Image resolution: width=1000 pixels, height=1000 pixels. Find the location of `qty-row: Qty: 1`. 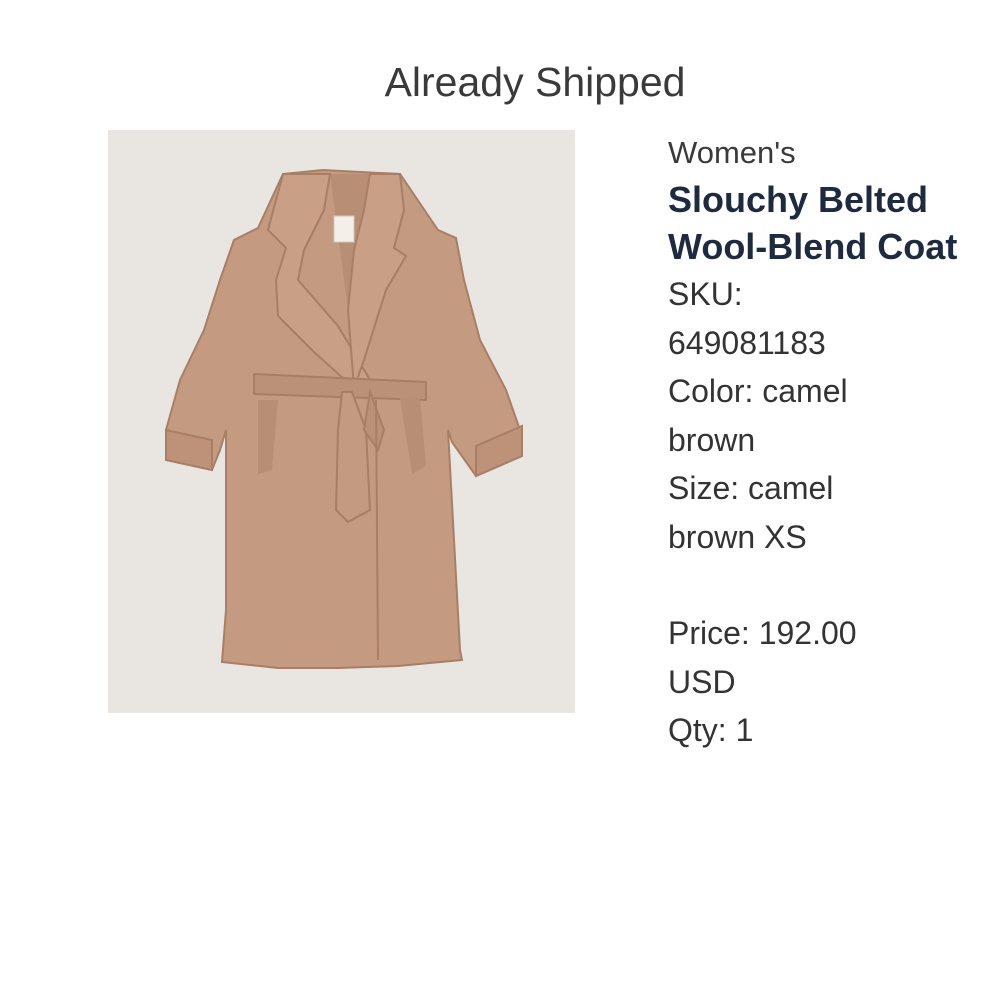

qty-row: Qty: 1 is located at coordinates (818, 730).